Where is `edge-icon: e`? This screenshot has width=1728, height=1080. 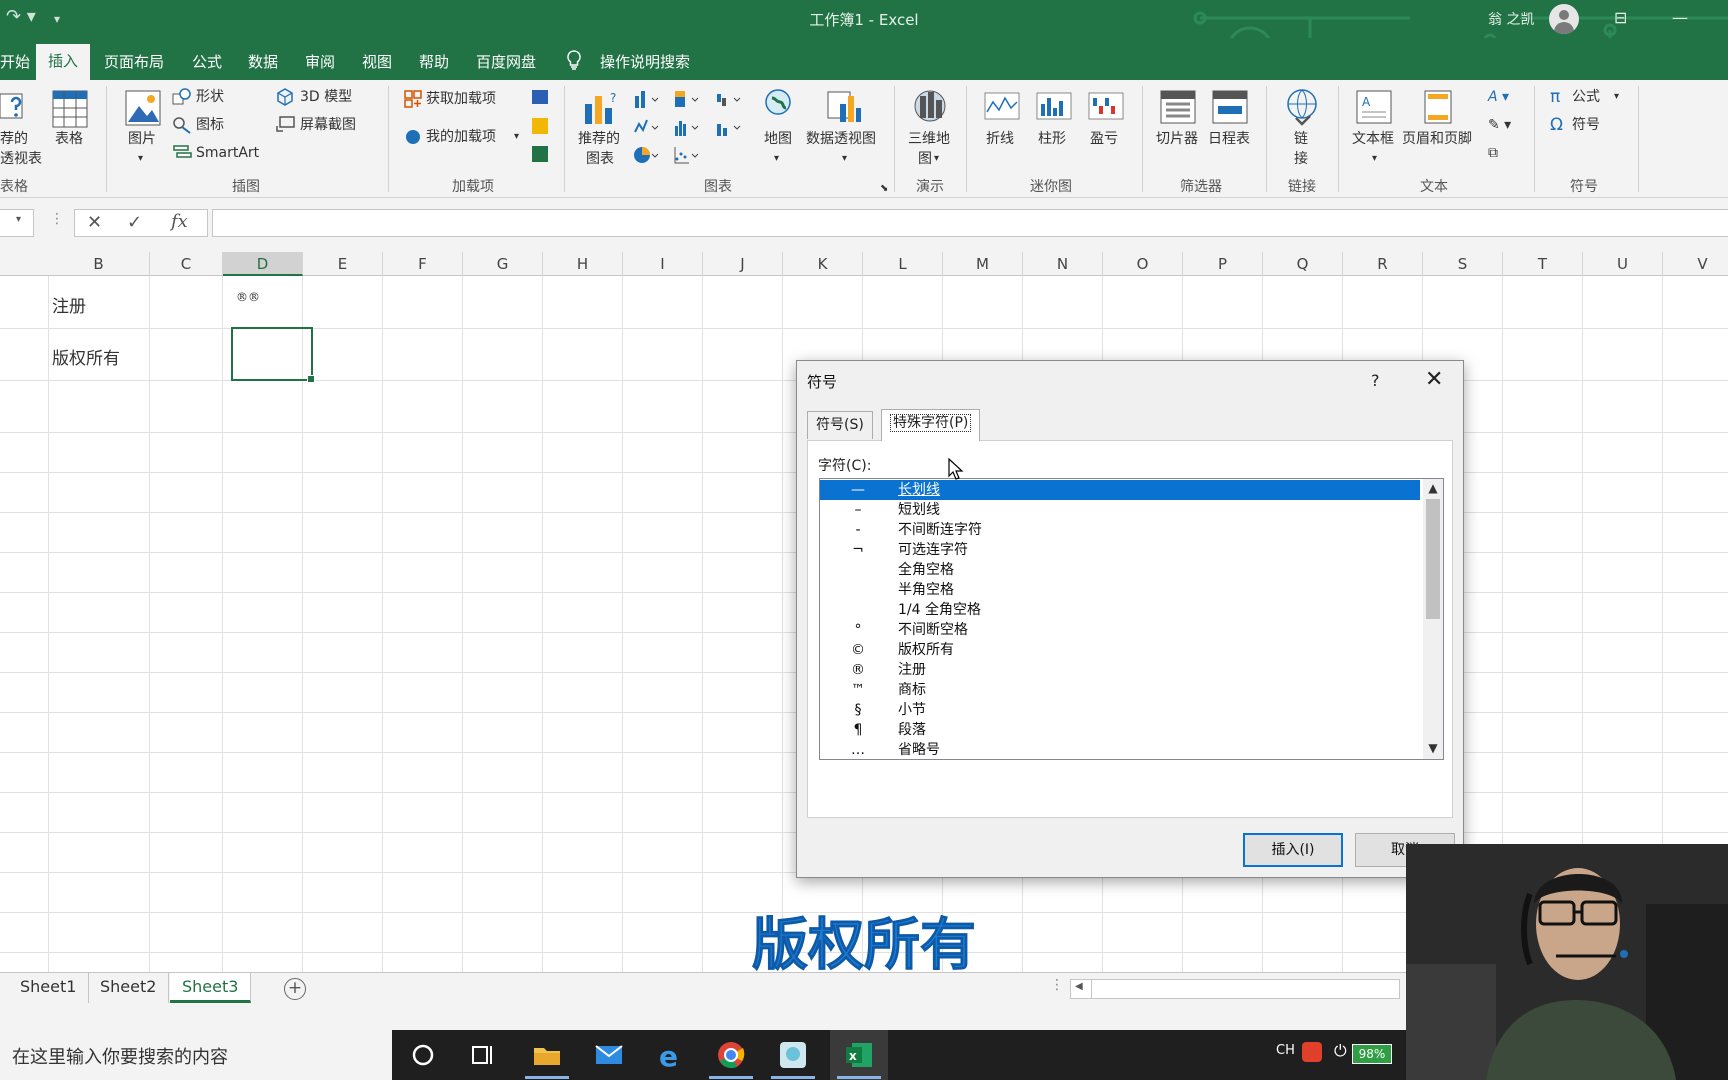 edge-icon: e is located at coordinates (671, 1055).